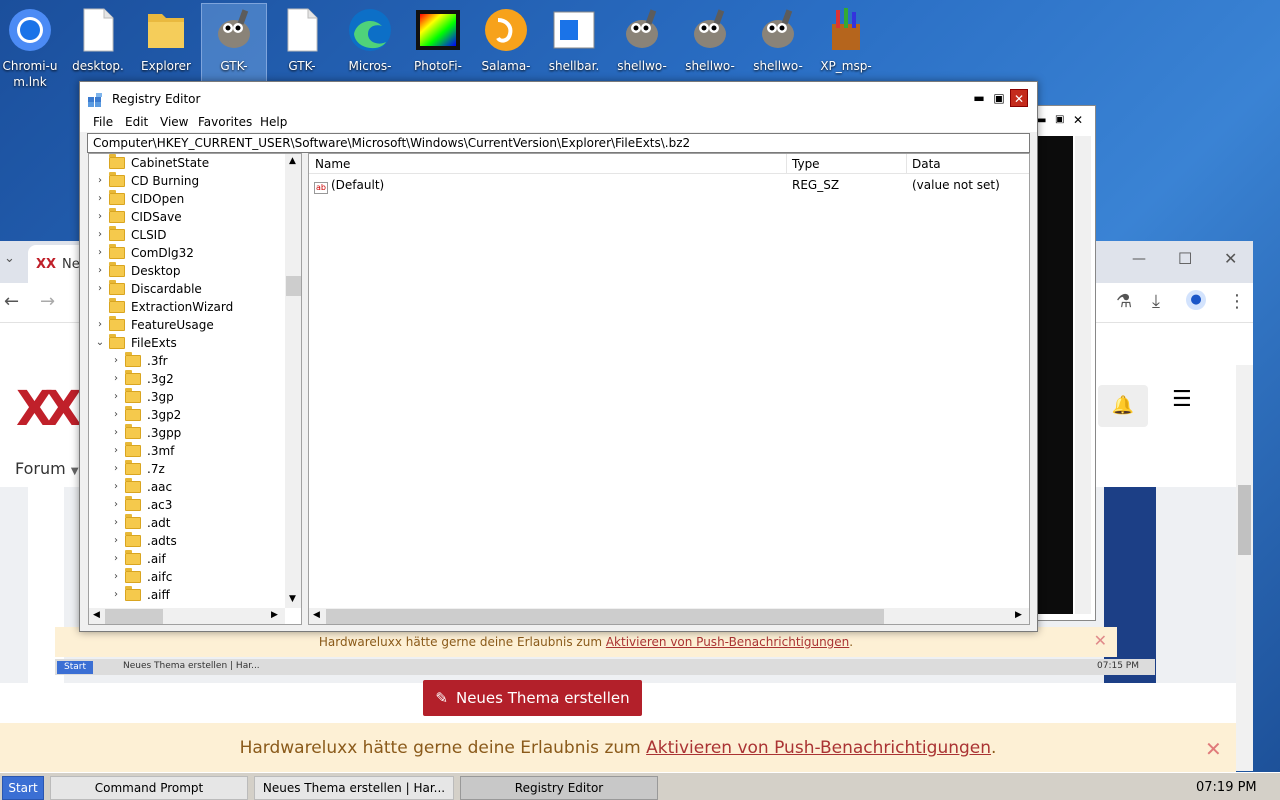  I want to click on new-thread-button: ✎ Neues Thema erstellen, so click(532, 698).